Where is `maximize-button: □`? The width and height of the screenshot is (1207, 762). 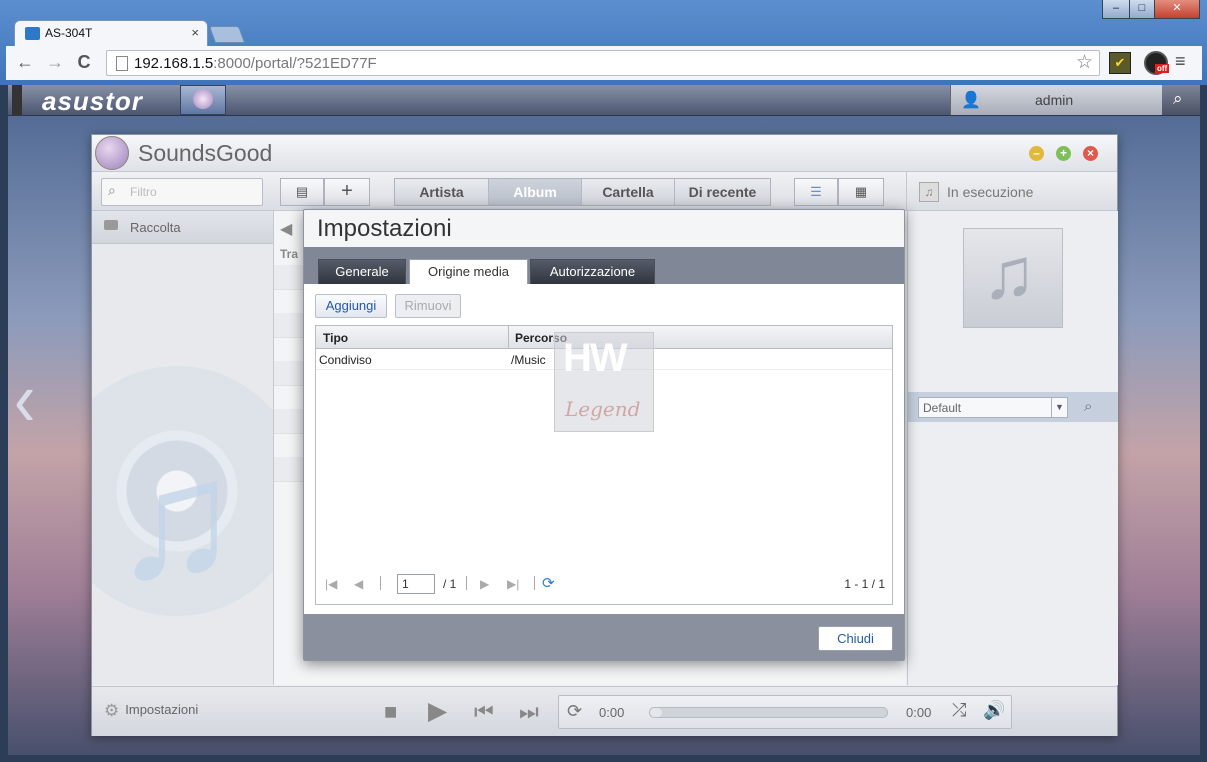
maximize-button: □ is located at coordinates (1142, 9).